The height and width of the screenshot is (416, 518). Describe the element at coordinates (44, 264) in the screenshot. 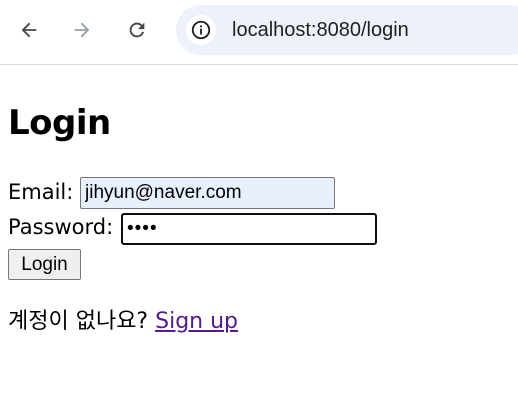

I see `login-button: Login` at that location.